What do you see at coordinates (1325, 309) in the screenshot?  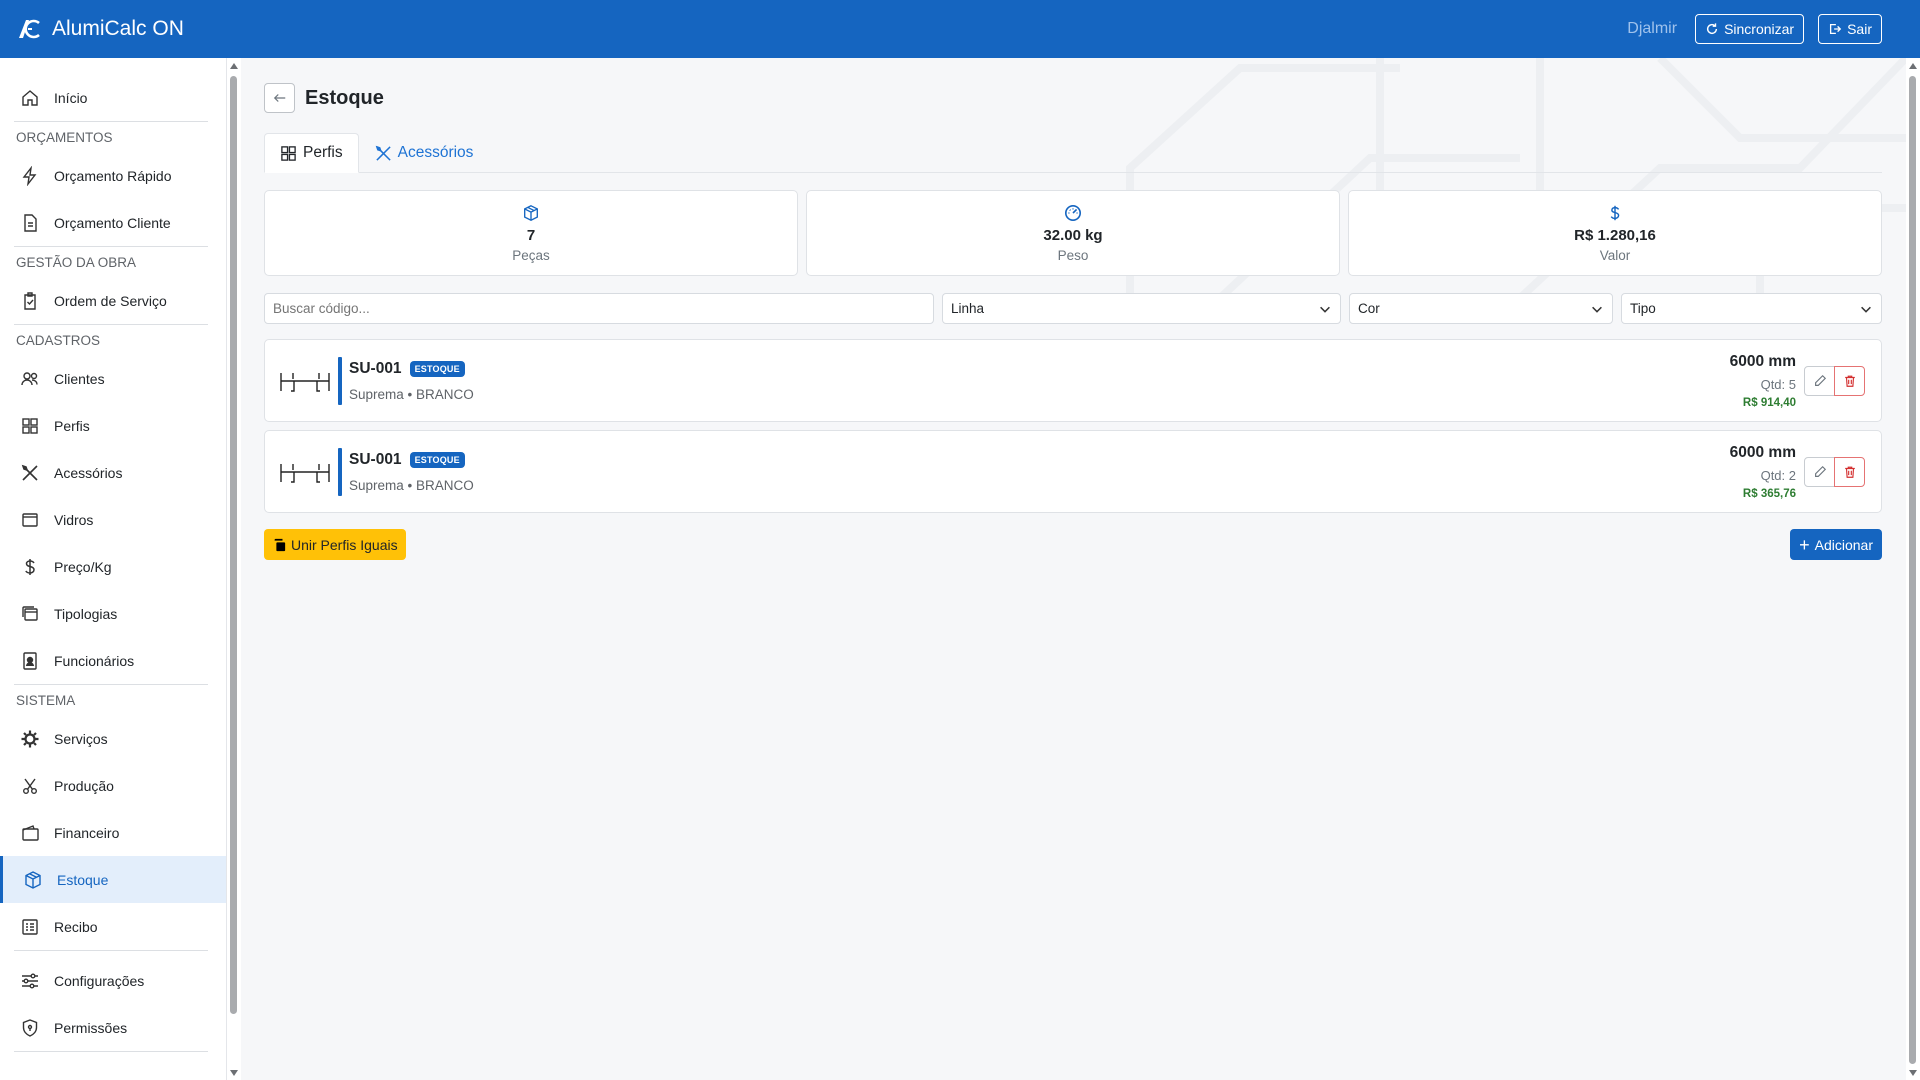 I see `chevron-down-icon` at bounding box center [1325, 309].